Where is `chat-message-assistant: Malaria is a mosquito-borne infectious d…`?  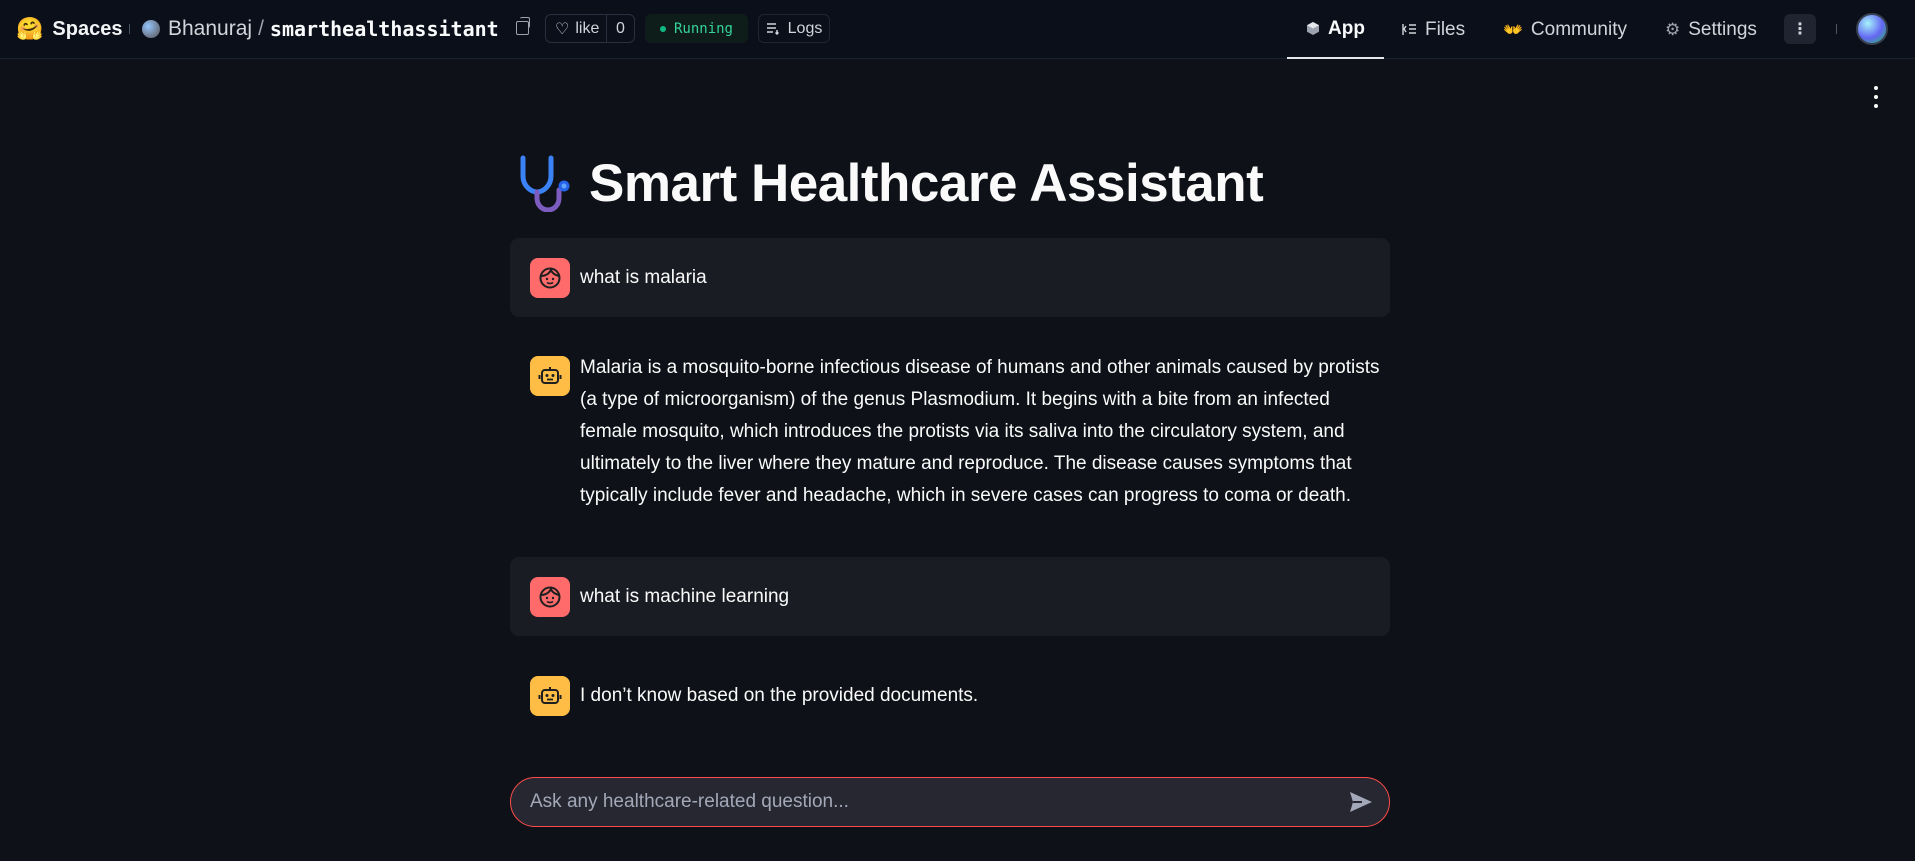
chat-message-assistant: Malaria is a mosquito-borne infectious d… is located at coordinates (950, 436).